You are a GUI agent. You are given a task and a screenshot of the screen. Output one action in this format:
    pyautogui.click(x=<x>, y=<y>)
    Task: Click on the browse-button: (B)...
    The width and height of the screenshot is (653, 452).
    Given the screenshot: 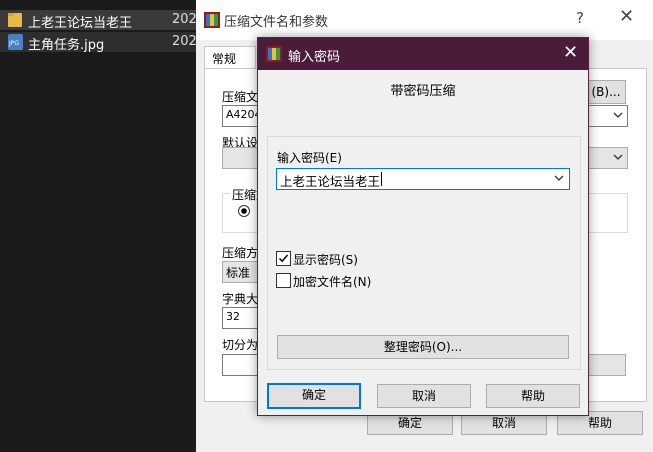 What is the action you would take?
    pyautogui.click(x=606, y=92)
    